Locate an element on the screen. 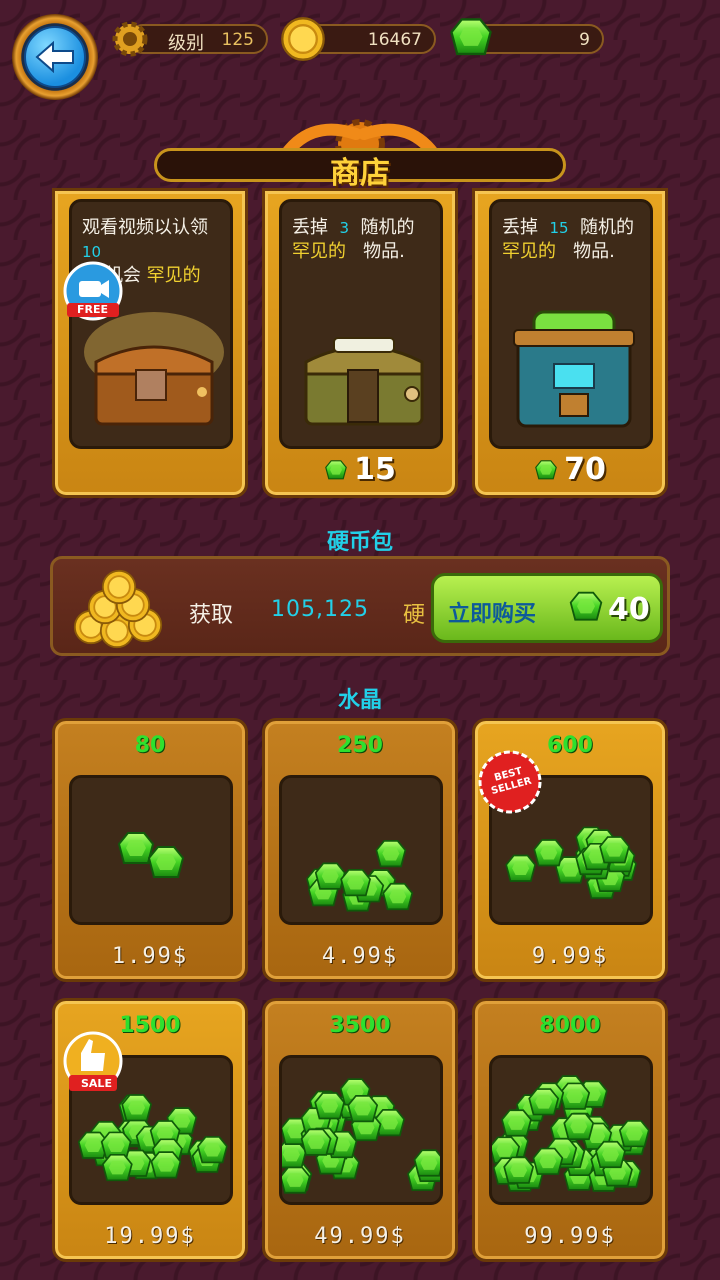 The width and height of the screenshot is (720, 1280). page-title: 商店 is located at coordinates (360, 173).